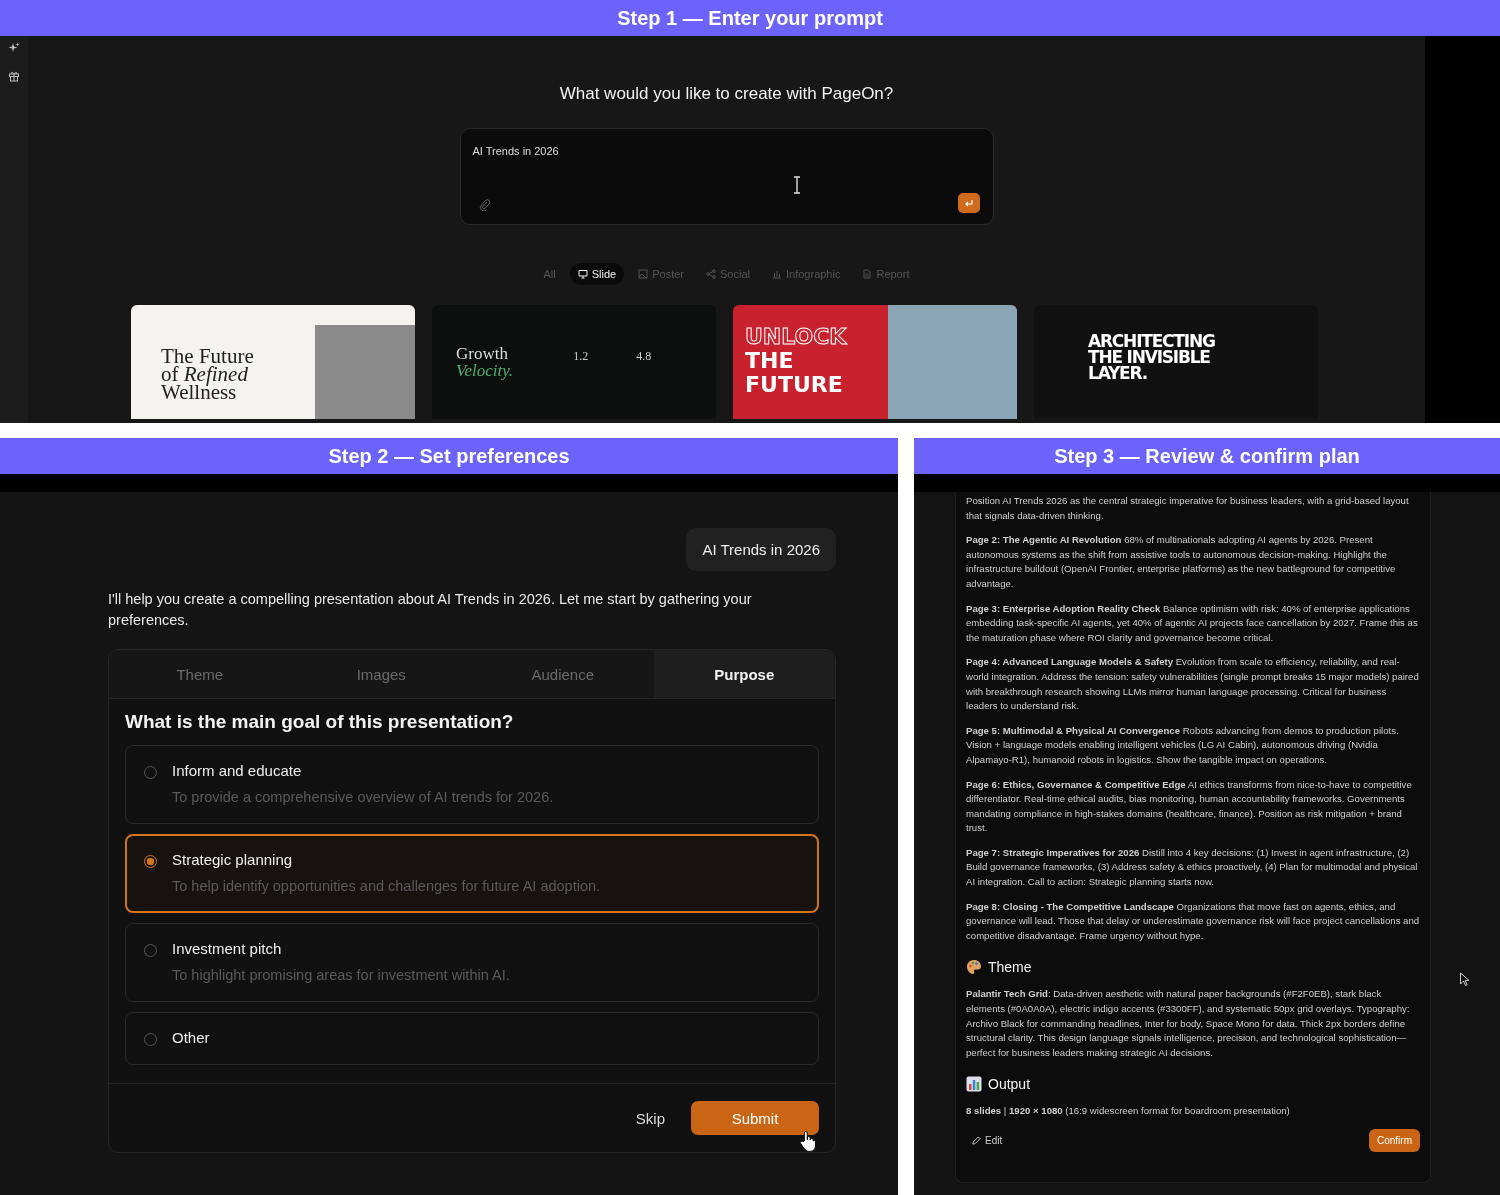 The height and width of the screenshot is (1195, 1500). I want to click on option-description: To provide a comprehensive overview of AI trends for 2026., so click(363, 797).